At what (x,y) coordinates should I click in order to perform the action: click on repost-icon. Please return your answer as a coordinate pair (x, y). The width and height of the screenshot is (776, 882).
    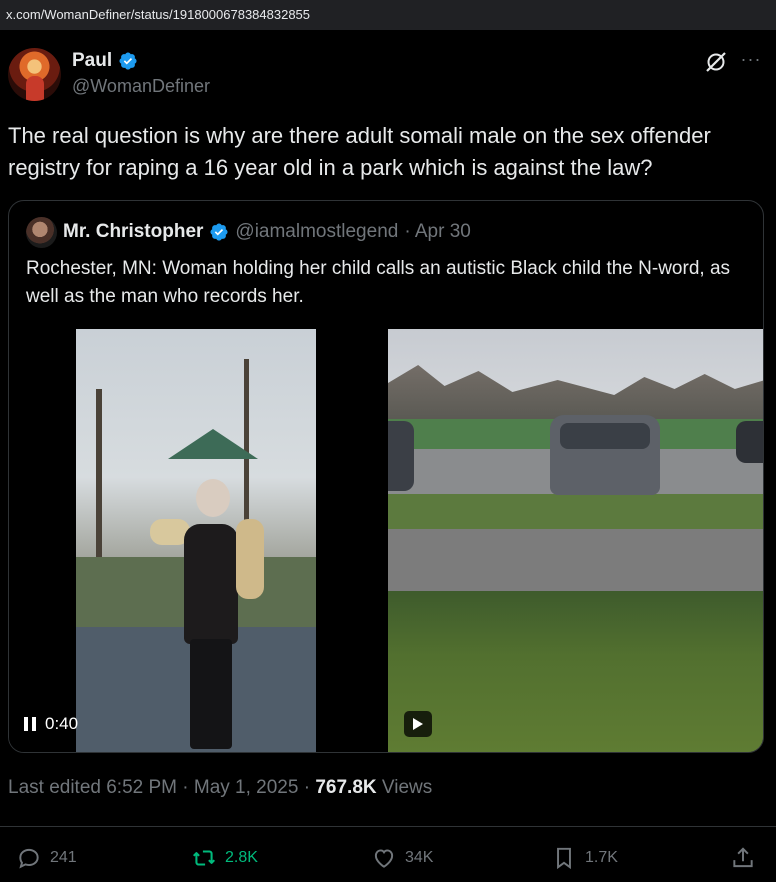
    Looking at the image, I should click on (204, 858).